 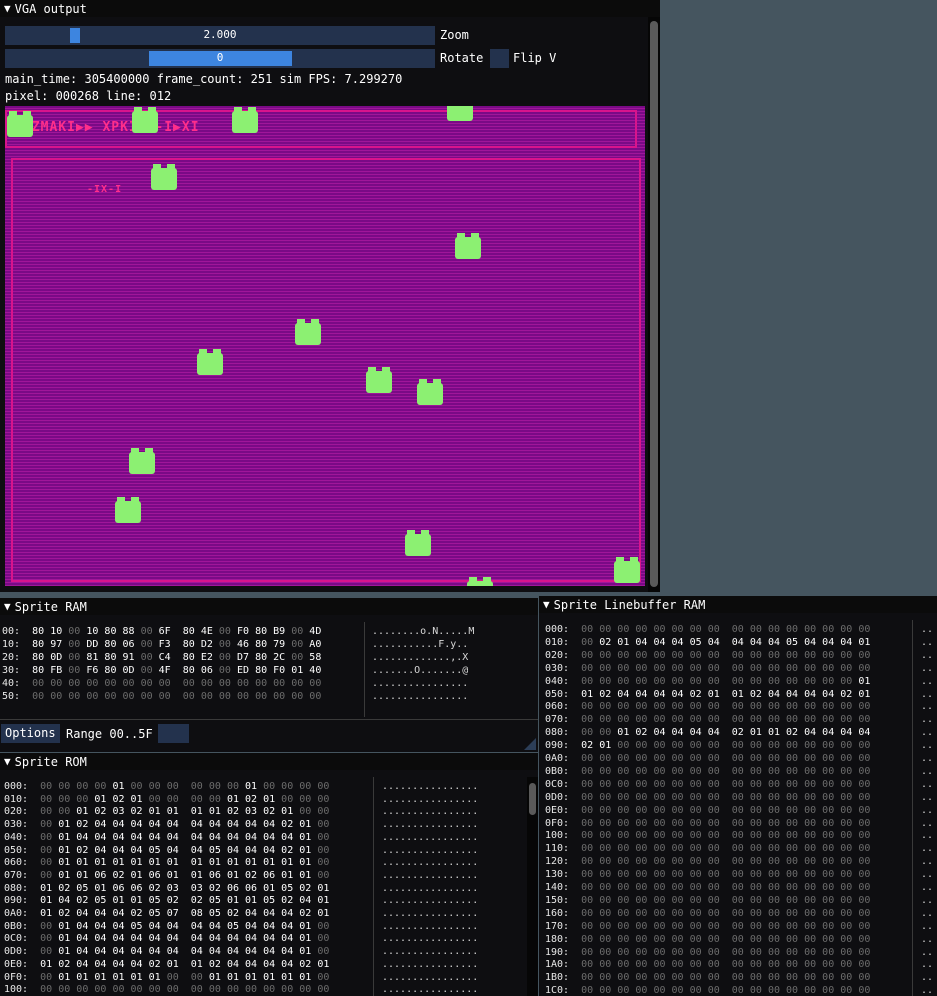 I want to click on collapse-triangle-icon: ▼, so click(x=546, y=604).